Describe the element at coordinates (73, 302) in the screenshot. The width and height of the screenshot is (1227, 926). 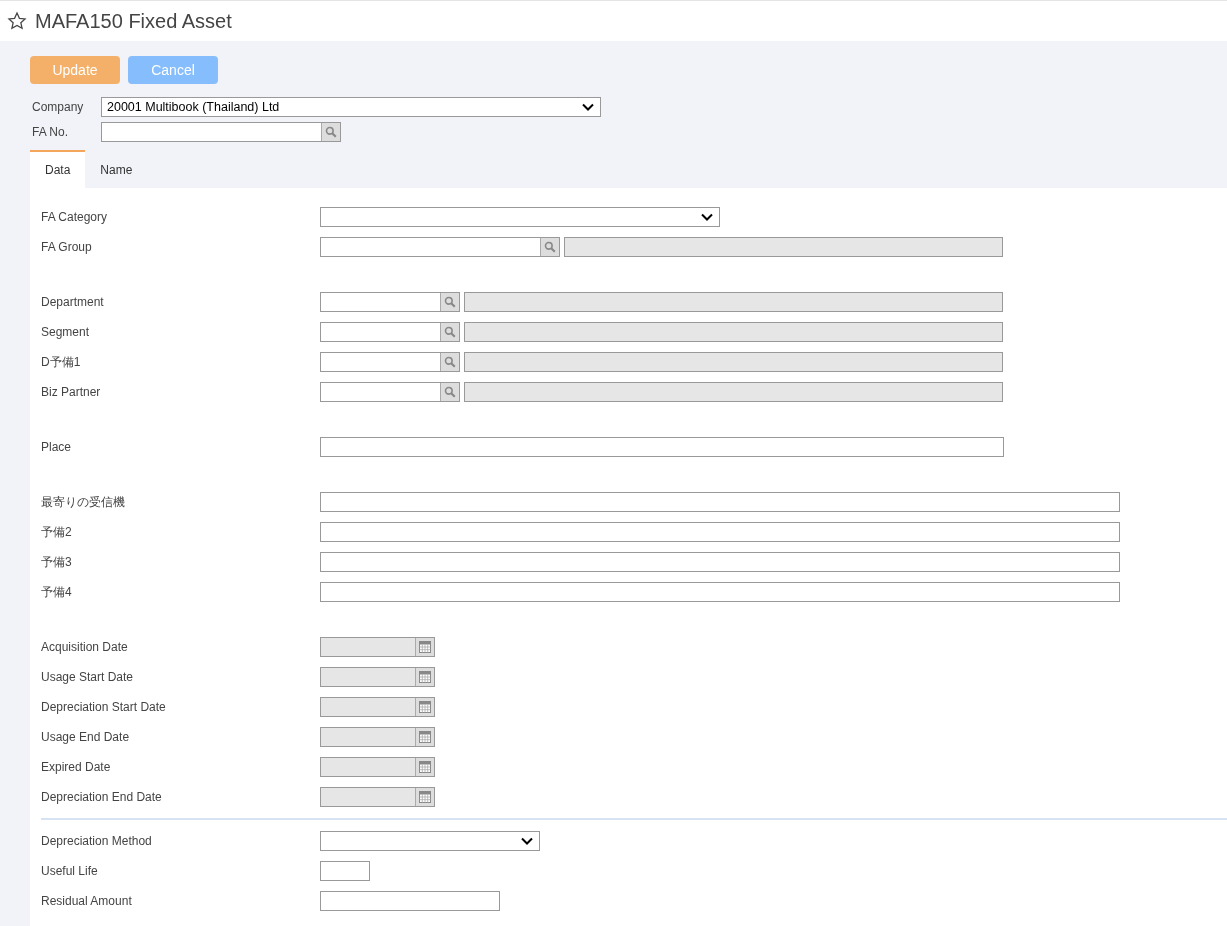
I see `field-label: Department` at that location.